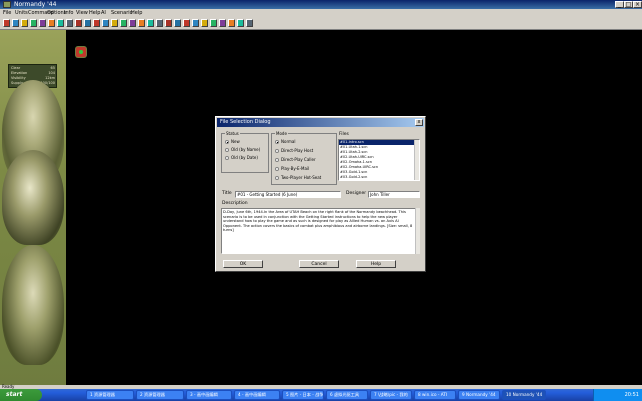 This screenshot has width=642, height=401. Describe the element at coordinates (7, 4) in the screenshot. I see `app-icon` at that location.